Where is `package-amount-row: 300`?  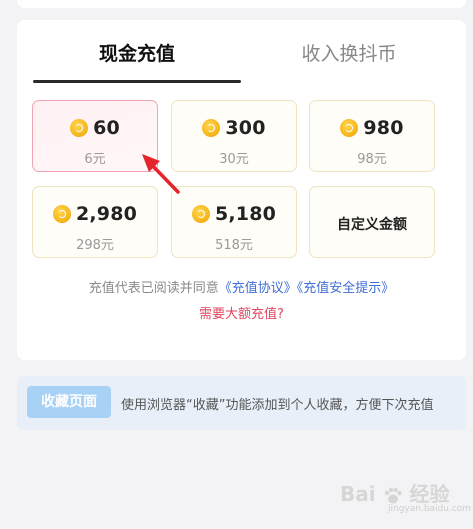
package-amount-row: 300 is located at coordinates (234, 129).